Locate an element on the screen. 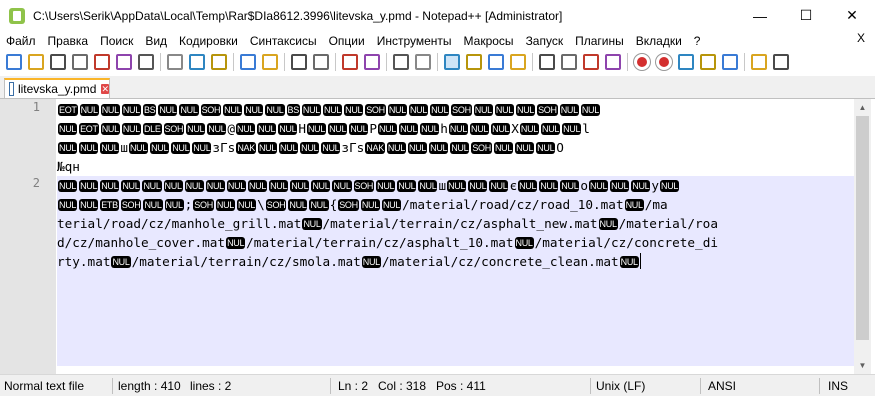 Image resolution: width=875 pixels, height=396 pixels. vertical-scrollbar: ▲ ▼ is located at coordinates (862, 236).